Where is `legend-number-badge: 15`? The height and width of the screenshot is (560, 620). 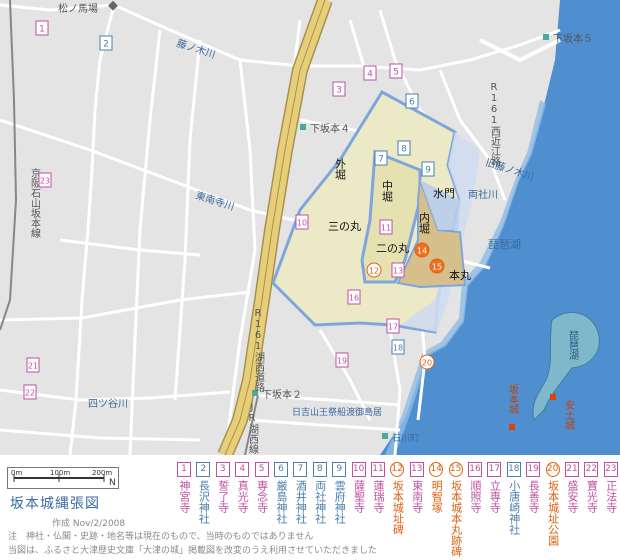
legend-number-badge: 15 is located at coordinates (455, 469).